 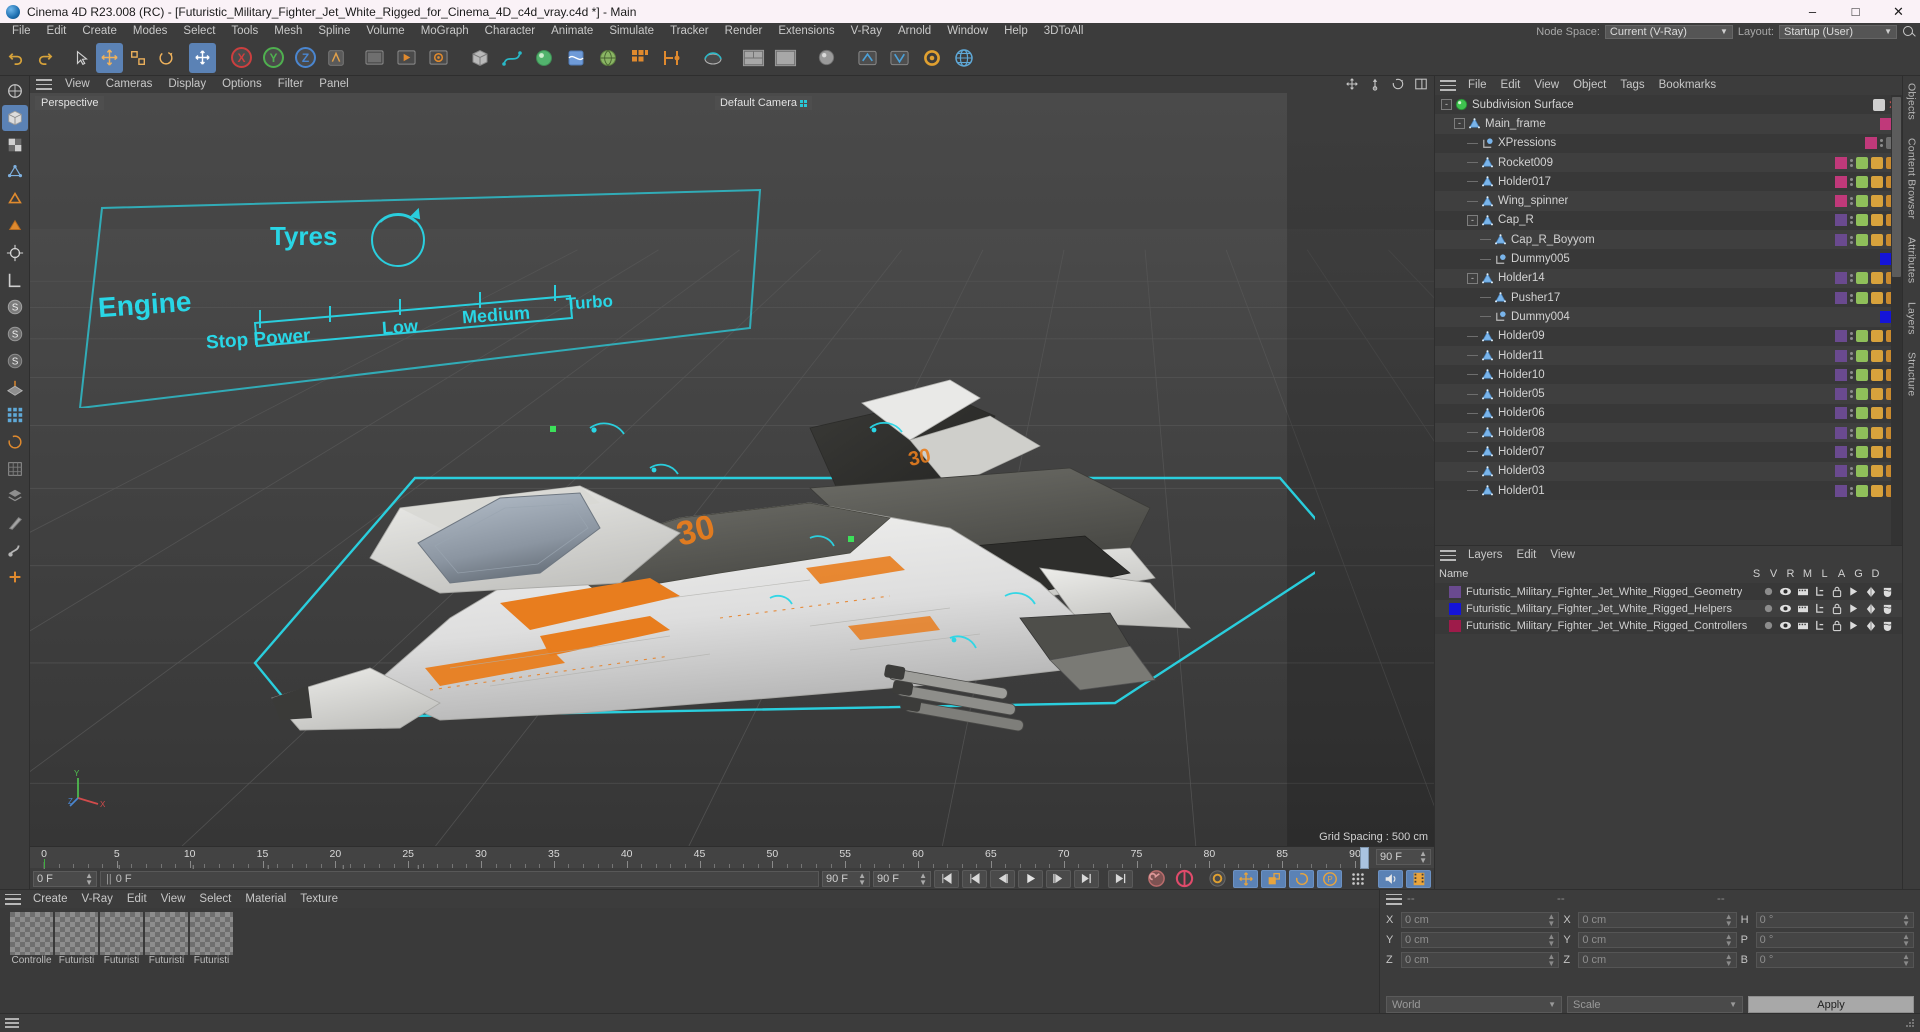 What do you see at coordinates (1668, 413) in the screenshot?
I see `object-tree-row: Holder06` at bounding box center [1668, 413].